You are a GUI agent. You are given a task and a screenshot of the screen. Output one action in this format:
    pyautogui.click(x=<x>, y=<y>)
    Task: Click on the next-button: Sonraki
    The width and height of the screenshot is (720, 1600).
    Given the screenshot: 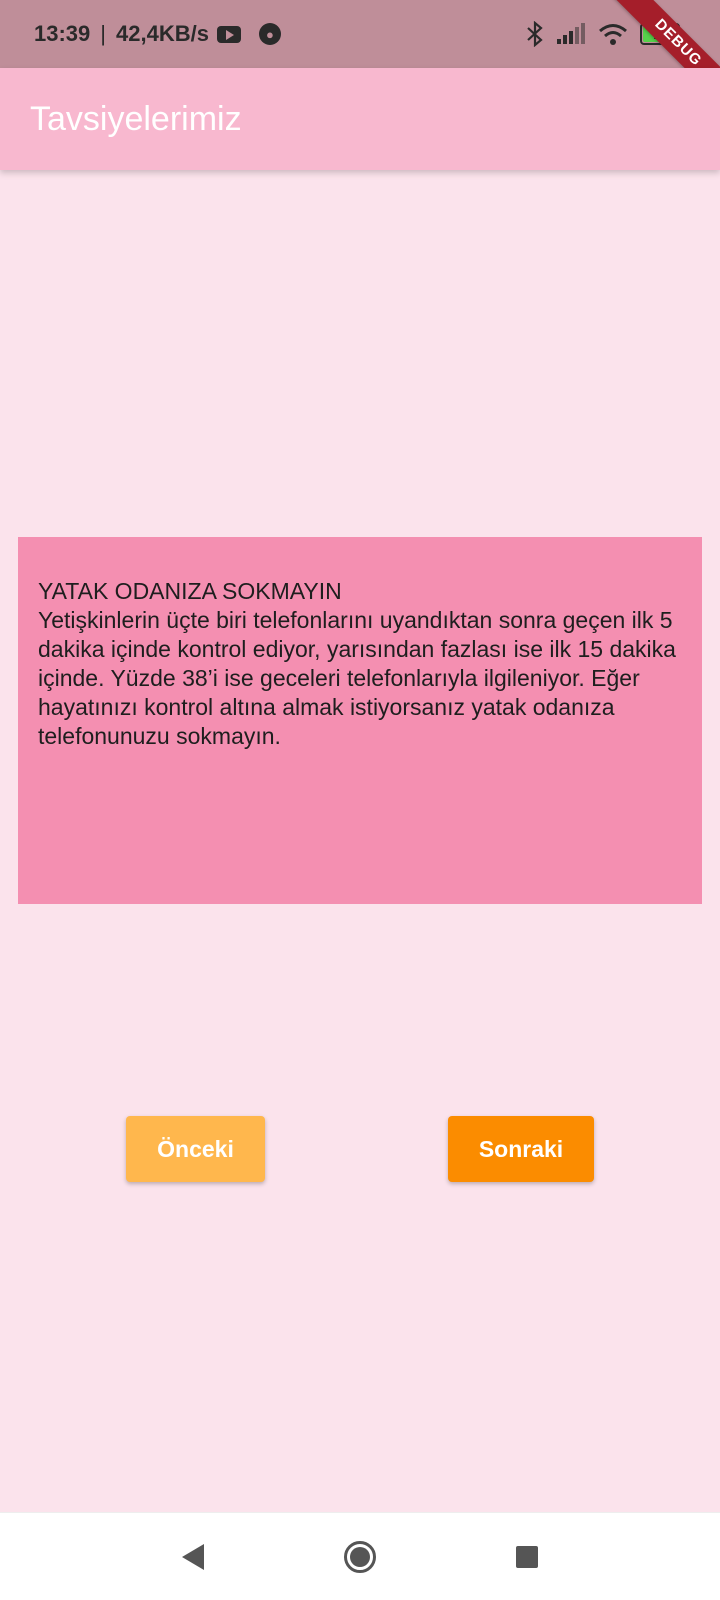 What is the action you would take?
    pyautogui.click(x=521, y=1149)
    